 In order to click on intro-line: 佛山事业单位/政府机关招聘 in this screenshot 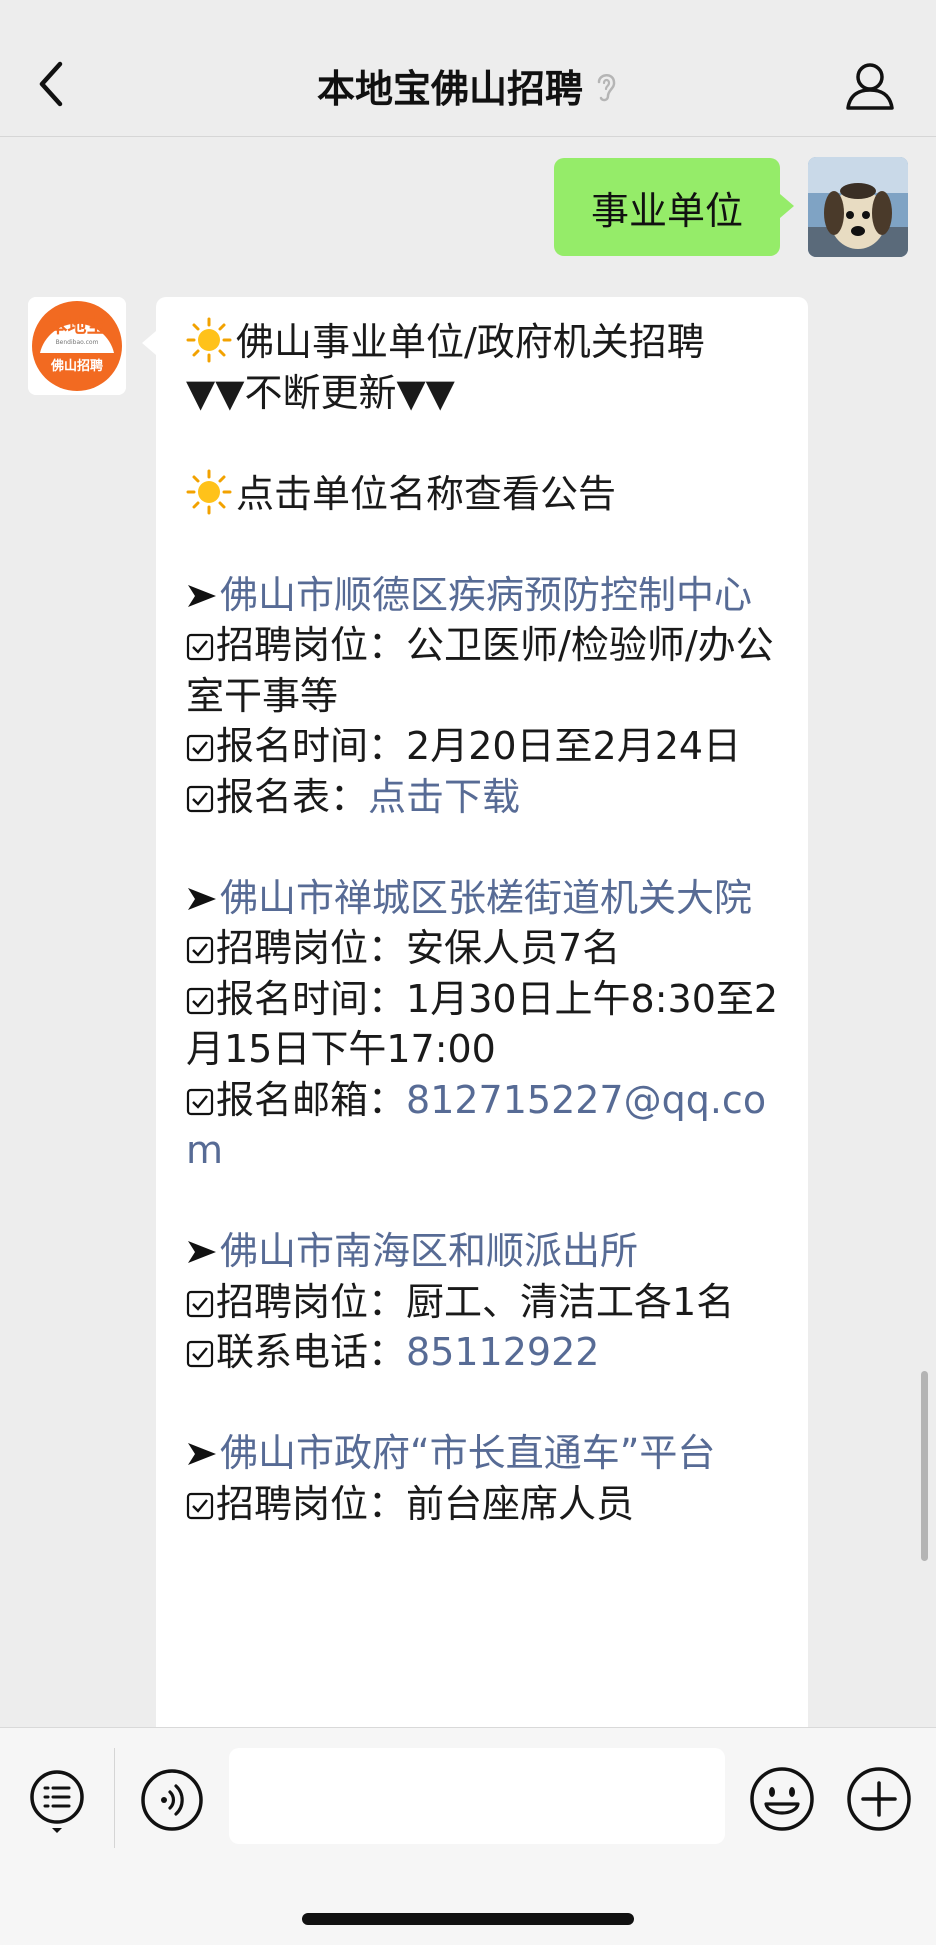, I will do `click(483, 342)`.